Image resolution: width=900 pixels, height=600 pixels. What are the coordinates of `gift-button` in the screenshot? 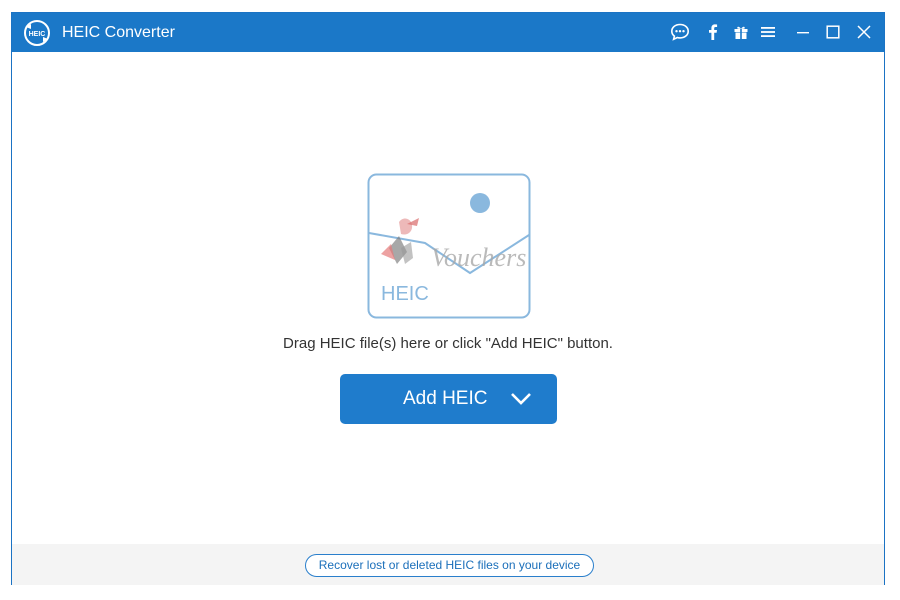 It's located at (741, 32).